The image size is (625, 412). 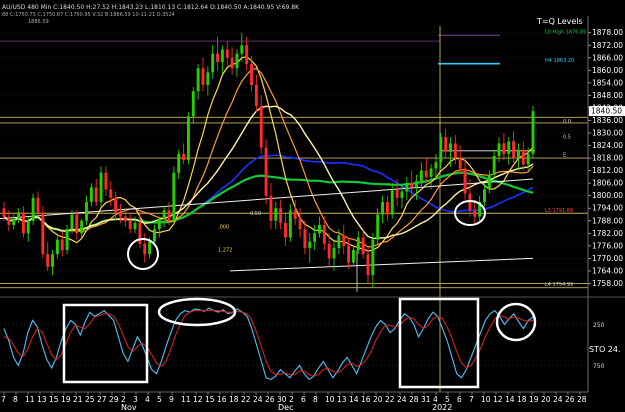 What do you see at coordinates (459, 399) in the screenshot?
I see `date-tick-label: 6` at bounding box center [459, 399].